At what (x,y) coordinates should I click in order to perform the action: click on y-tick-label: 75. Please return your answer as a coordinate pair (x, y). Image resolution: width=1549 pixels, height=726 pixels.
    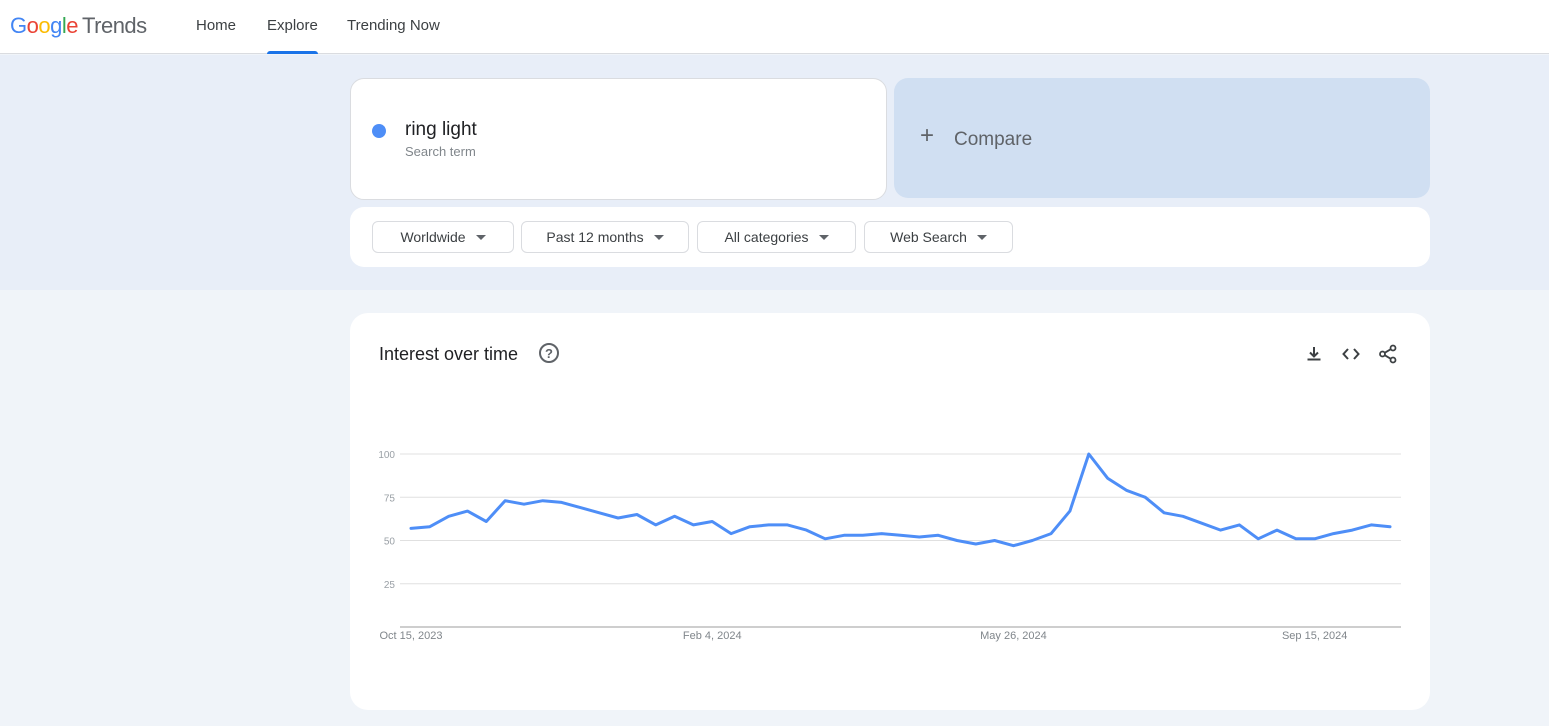
    Looking at the image, I should click on (390, 498).